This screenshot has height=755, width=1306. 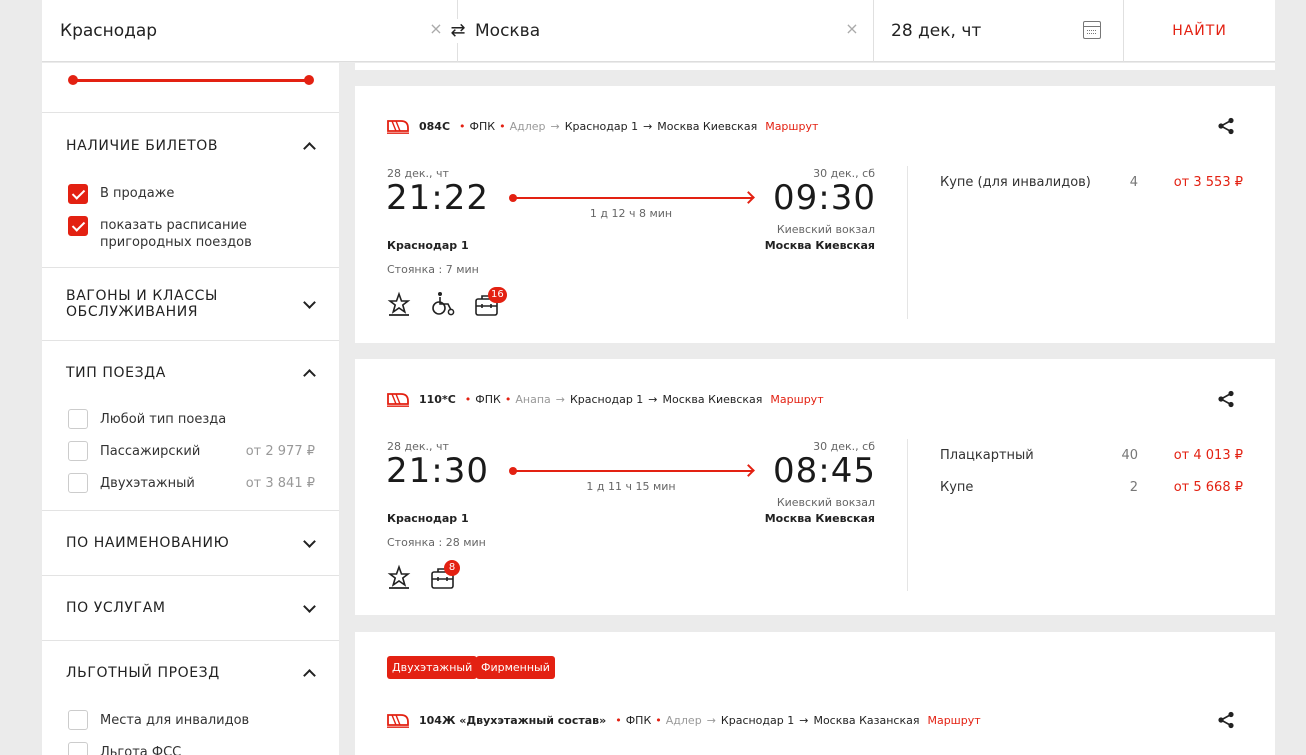 I want to click on filter-label-line: пригородных поездов, so click(x=176, y=242).